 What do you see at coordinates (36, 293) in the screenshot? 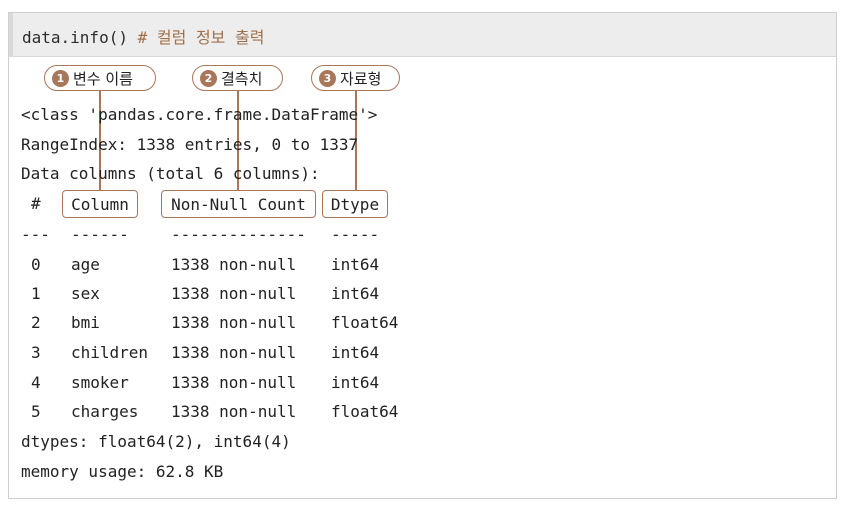
I see `row-index: 1` at bounding box center [36, 293].